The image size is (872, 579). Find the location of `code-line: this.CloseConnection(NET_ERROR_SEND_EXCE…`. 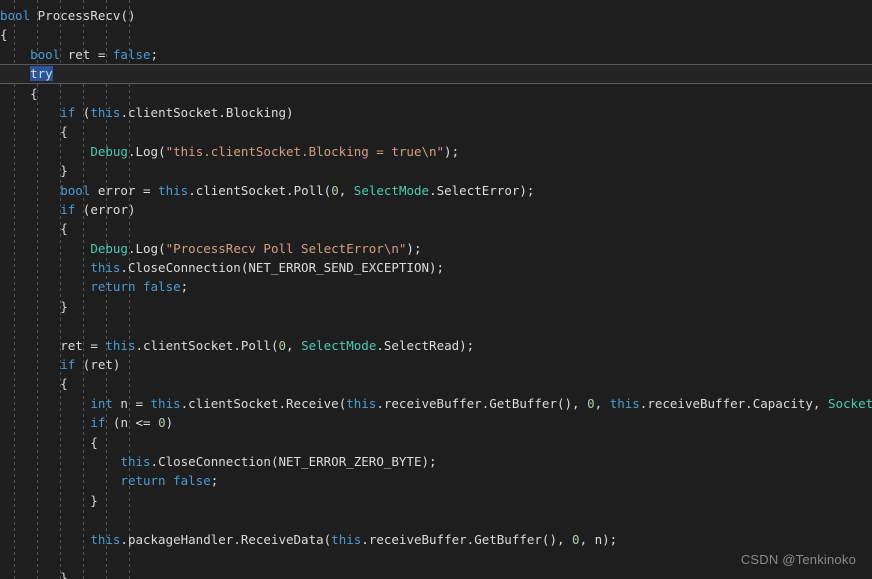

code-line: this.CloseConnection(NET_ERROR_SEND_EXCE… is located at coordinates (436, 267).